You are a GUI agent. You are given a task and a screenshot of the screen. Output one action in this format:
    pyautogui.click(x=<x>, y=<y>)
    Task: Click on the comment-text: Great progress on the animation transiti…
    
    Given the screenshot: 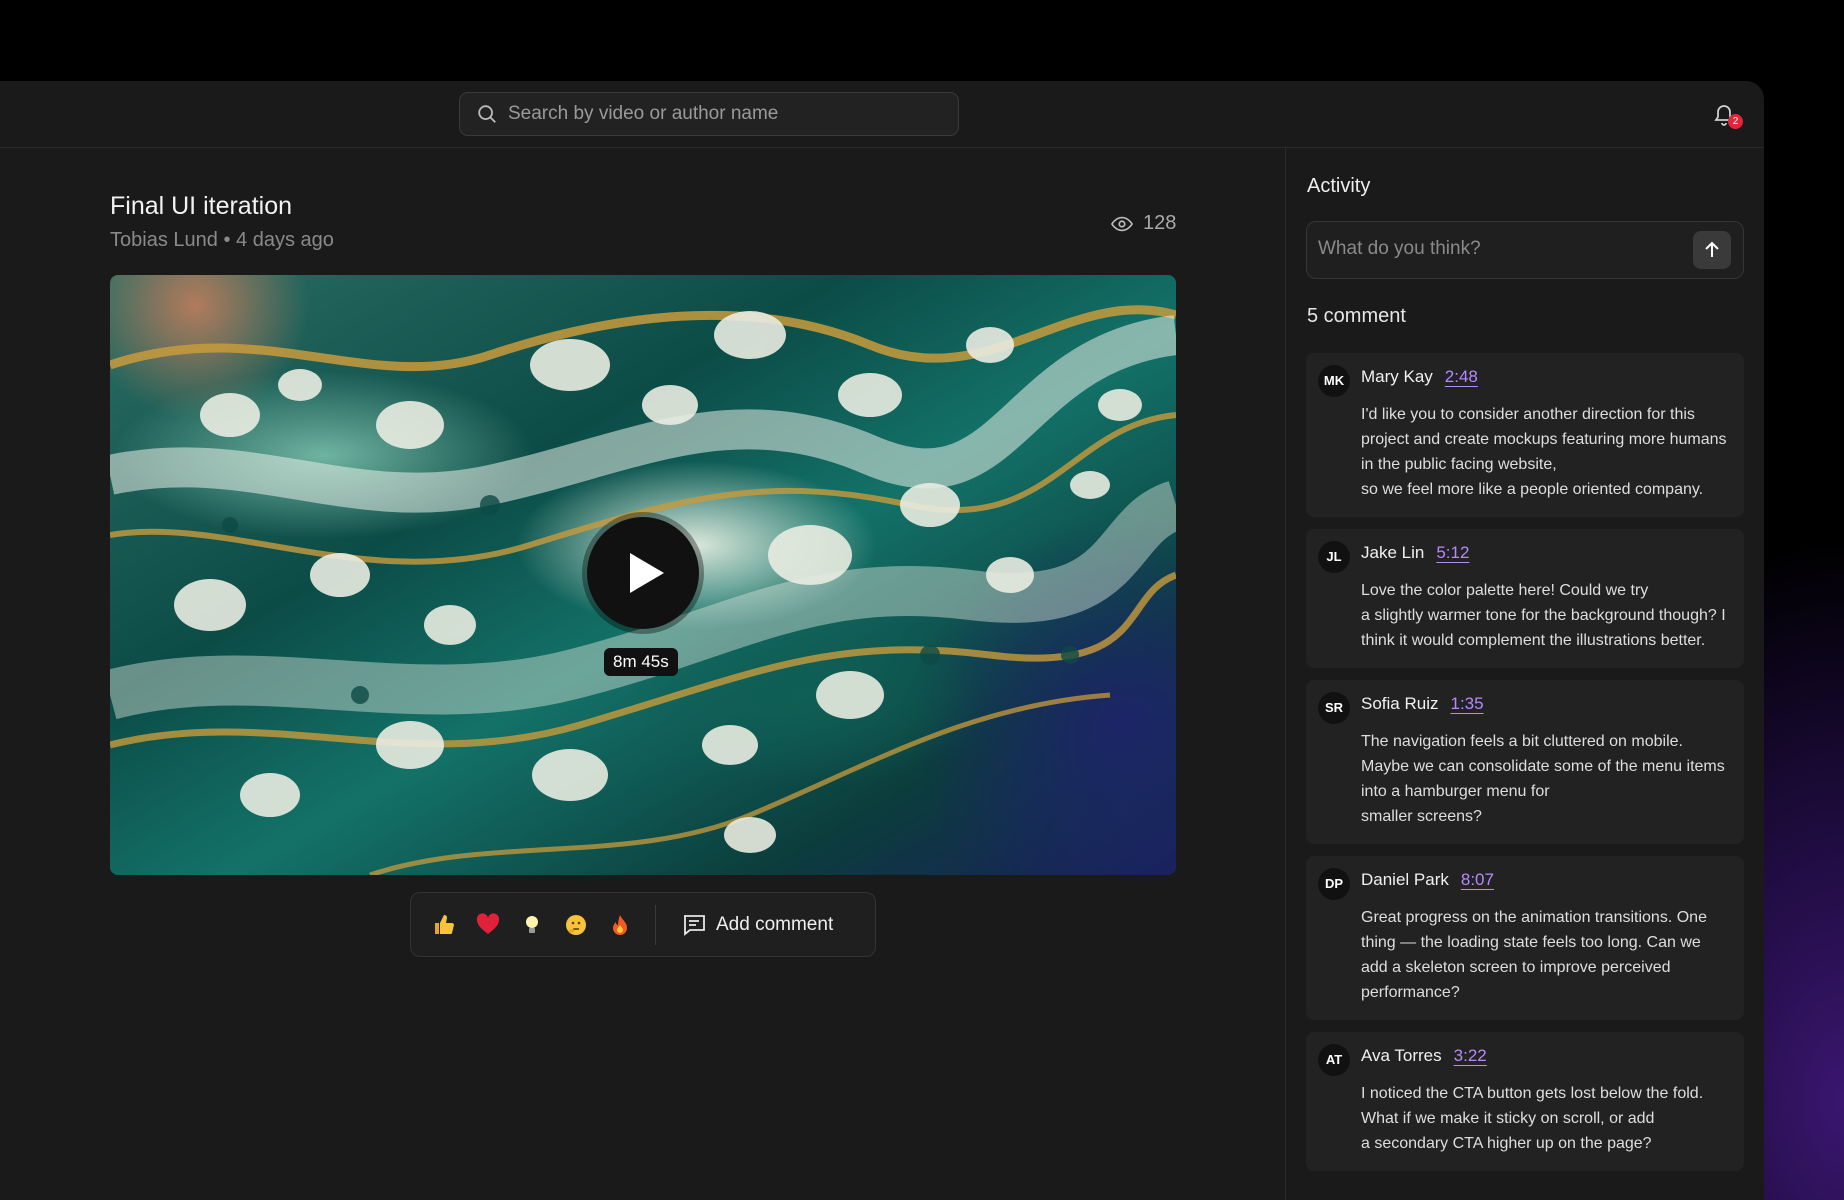 What is the action you would take?
    pyautogui.click(x=1534, y=955)
    